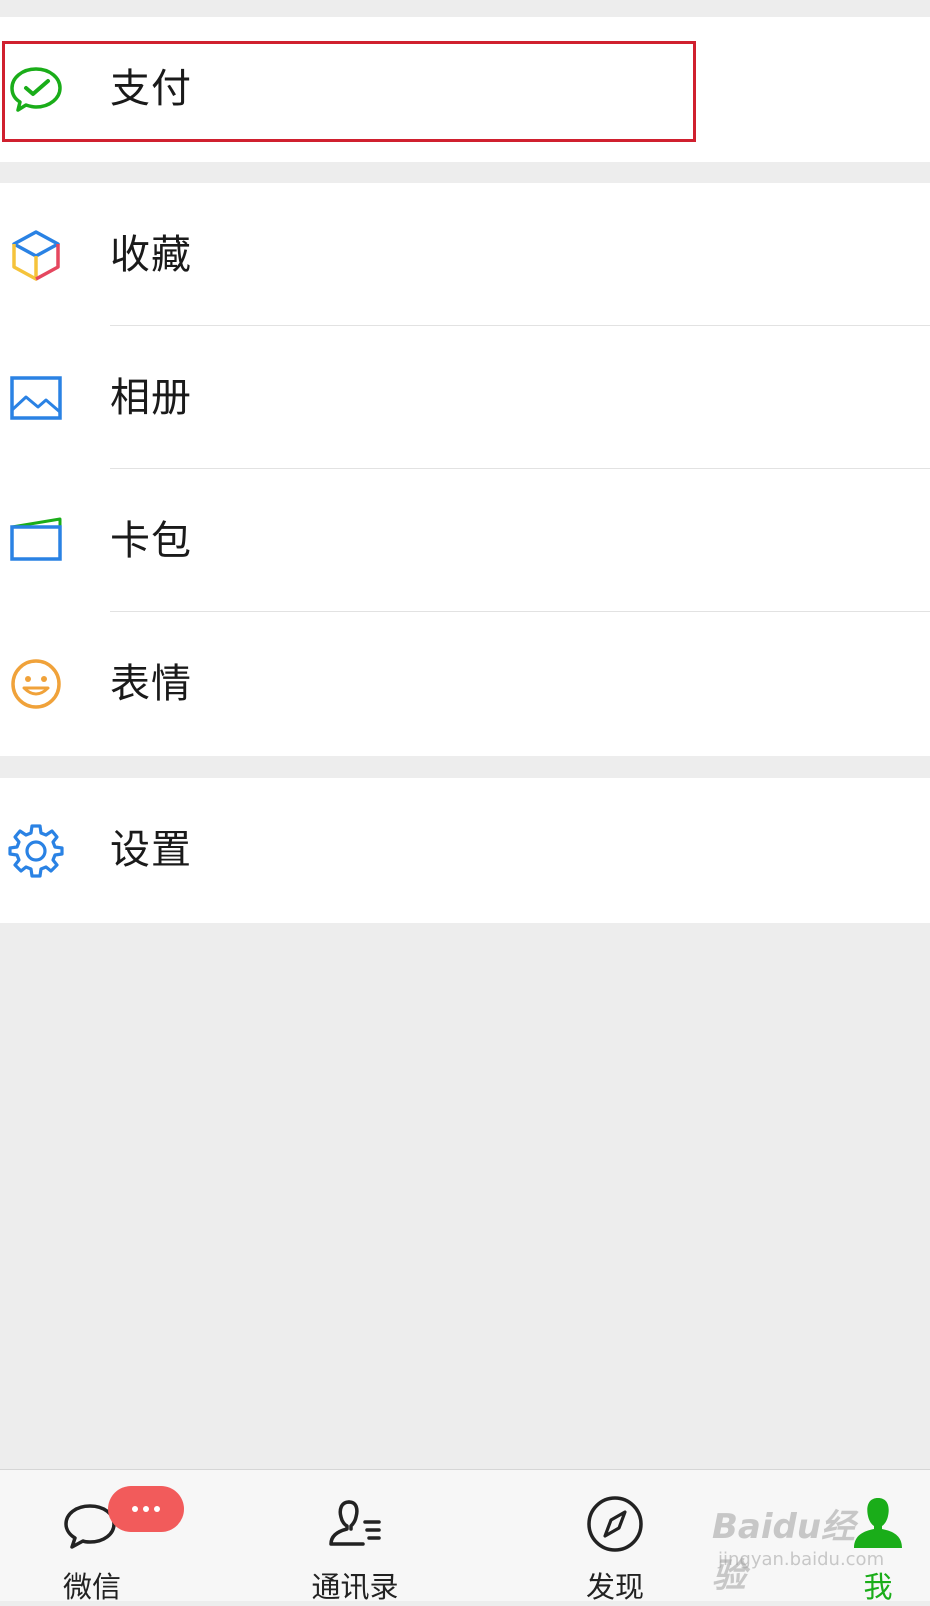 This screenshot has height=1606, width=930. I want to click on watermark-logo: Baidu经验, so click(784, 1551).